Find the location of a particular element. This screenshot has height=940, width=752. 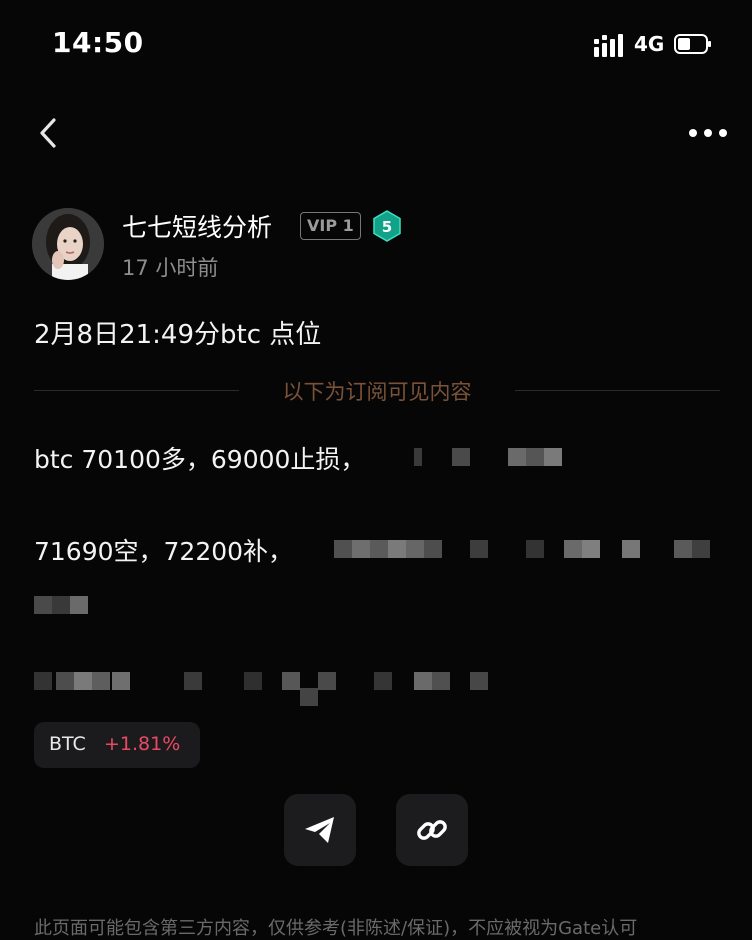

level-badge: 5 is located at coordinates (387, 226).